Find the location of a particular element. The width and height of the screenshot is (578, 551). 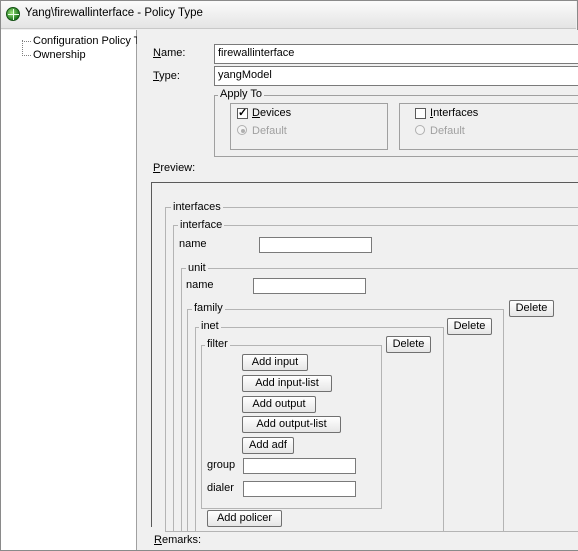

add-input-button: Add input is located at coordinates (275, 362).